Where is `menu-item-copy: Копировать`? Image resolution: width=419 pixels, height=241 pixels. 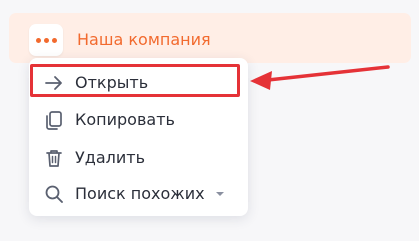
menu-item-copy: Копировать is located at coordinates (138, 119).